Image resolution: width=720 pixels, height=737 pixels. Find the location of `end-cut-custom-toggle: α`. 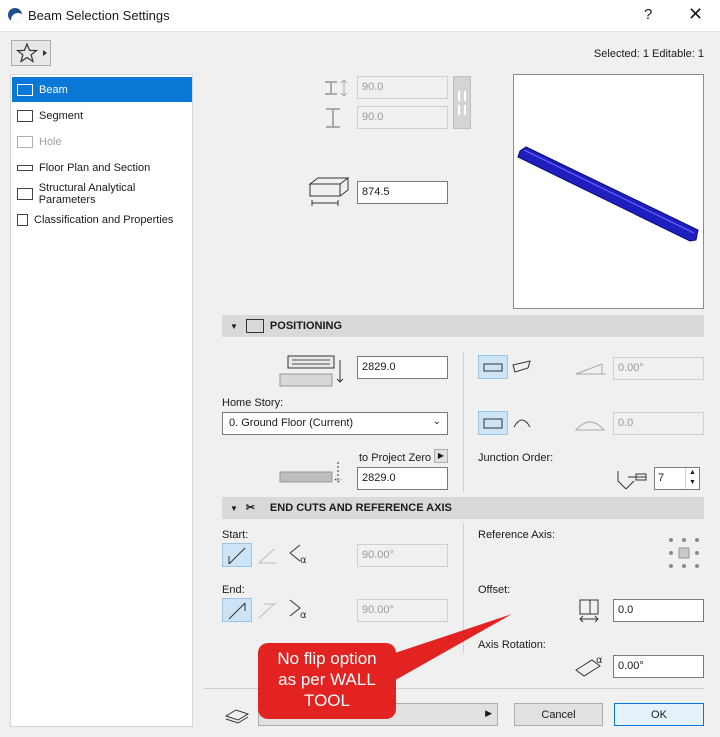

end-cut-custom-toggle: α is located at coordinates (300, 611).